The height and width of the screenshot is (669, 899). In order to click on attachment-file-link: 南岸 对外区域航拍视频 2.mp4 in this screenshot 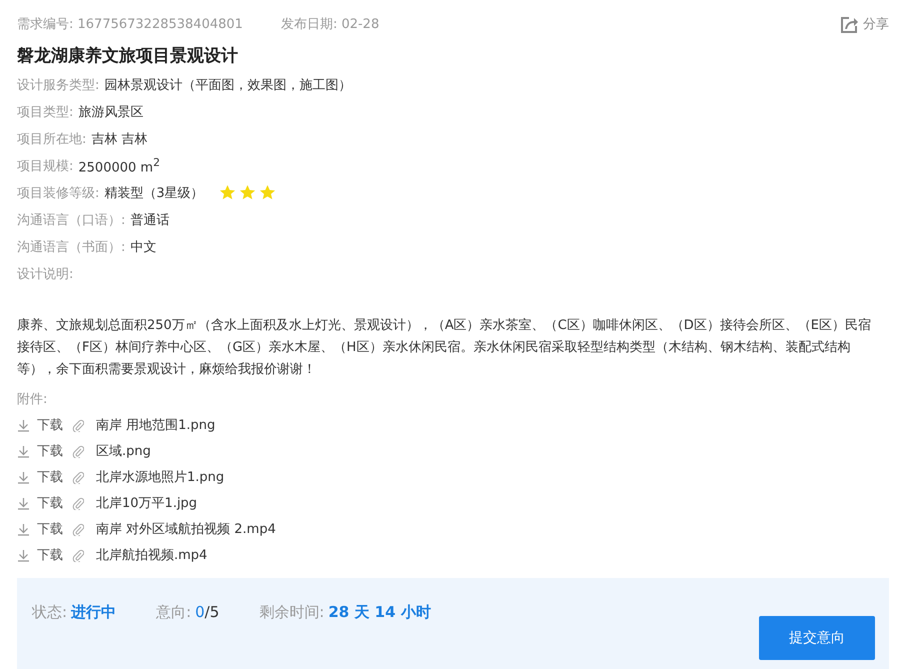, I will do `click(186, 529)`.